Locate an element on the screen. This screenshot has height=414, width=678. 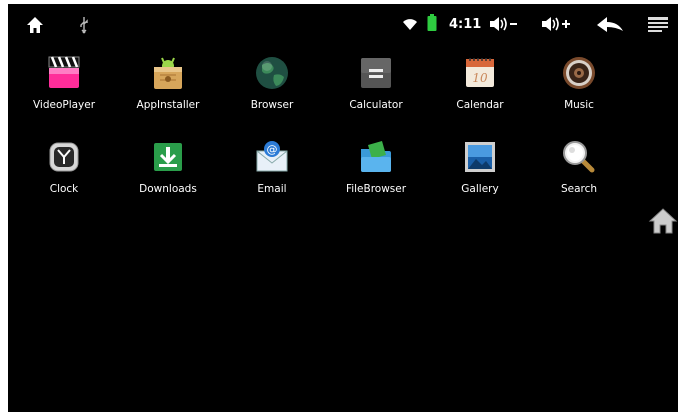
clock-icon is located at coordinates (64, 157).